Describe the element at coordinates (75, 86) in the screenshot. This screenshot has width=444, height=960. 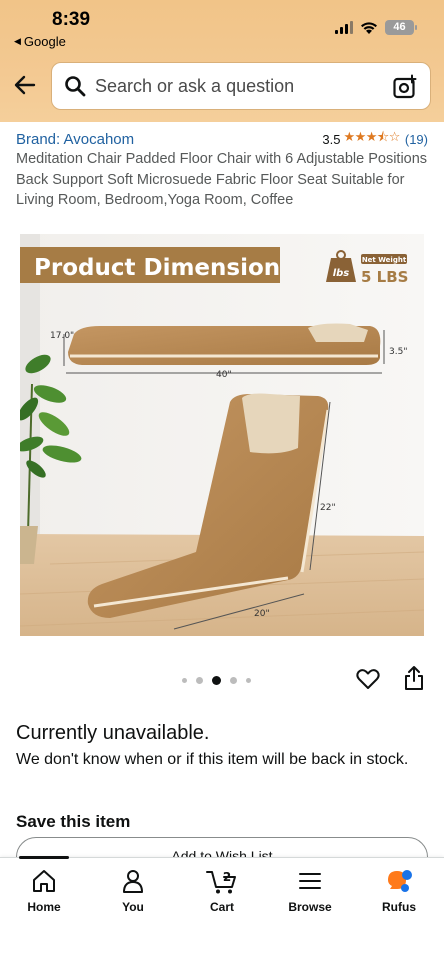
I see `search-icon` at that location.